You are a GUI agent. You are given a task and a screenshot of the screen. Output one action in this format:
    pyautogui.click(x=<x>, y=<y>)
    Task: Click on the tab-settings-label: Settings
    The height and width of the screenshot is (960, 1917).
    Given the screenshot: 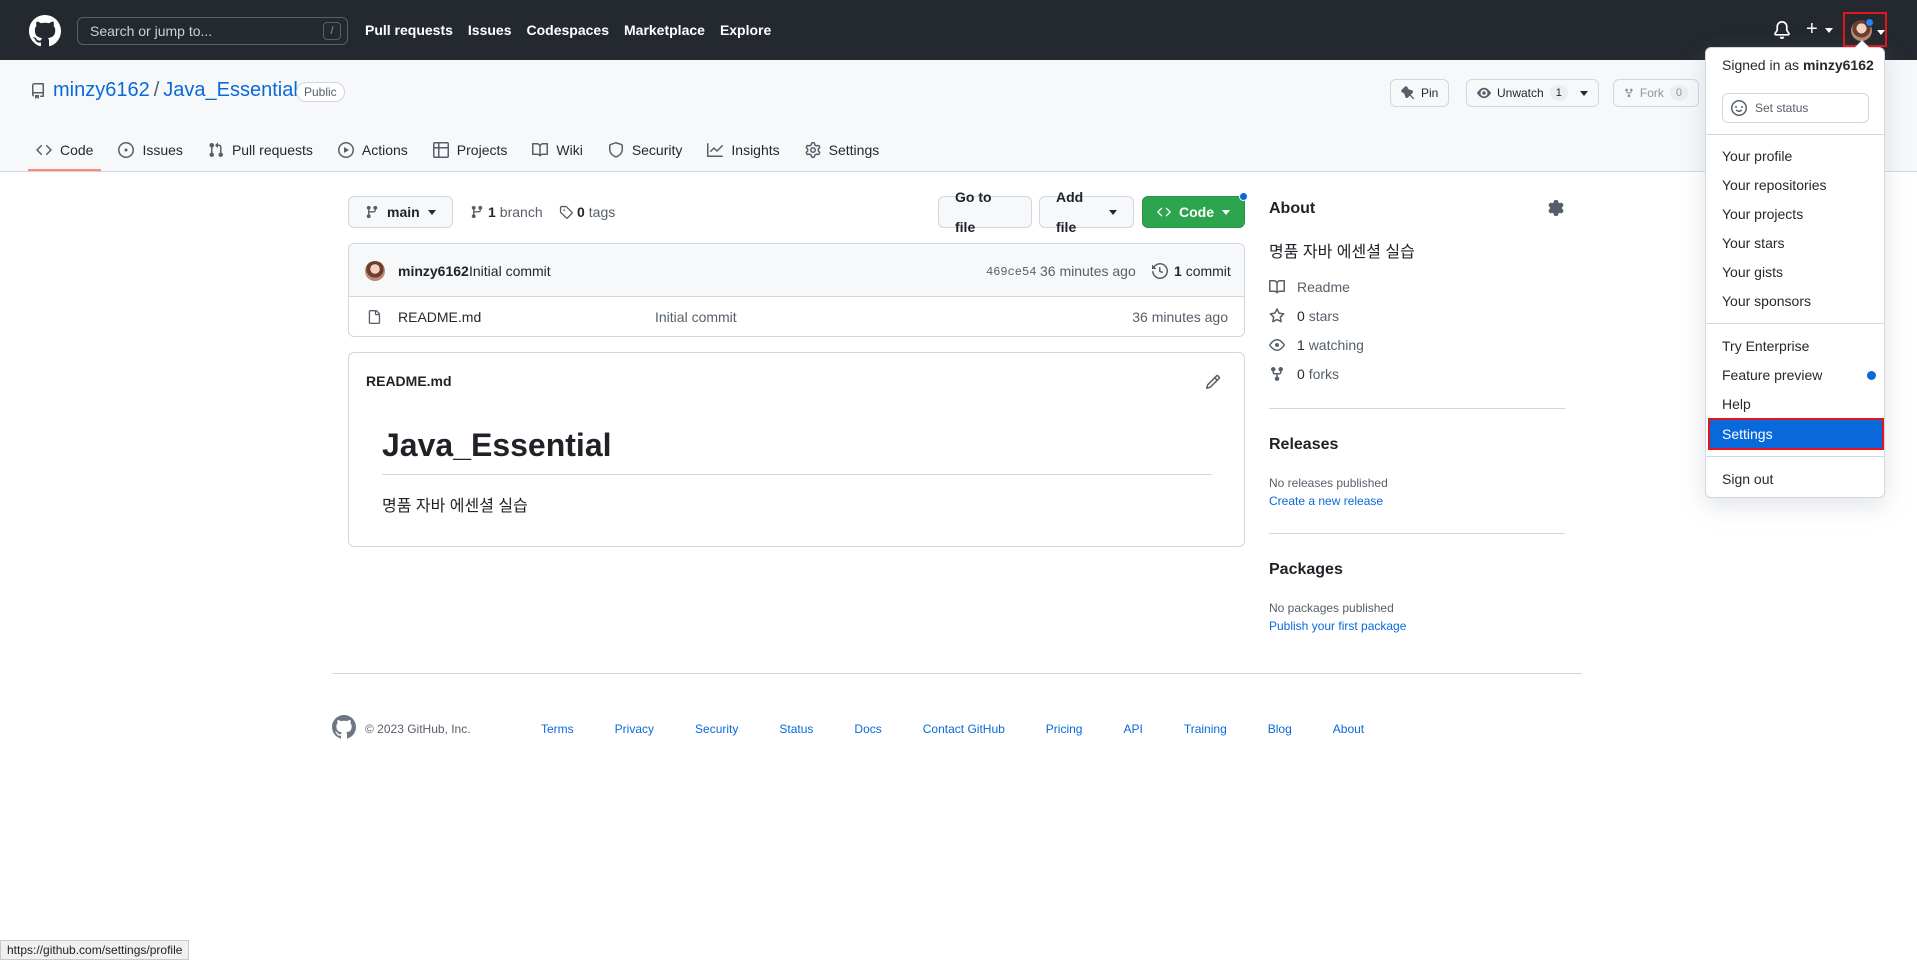 What is the action you would take?
    pyautogui.click(x=854, y=150)
    